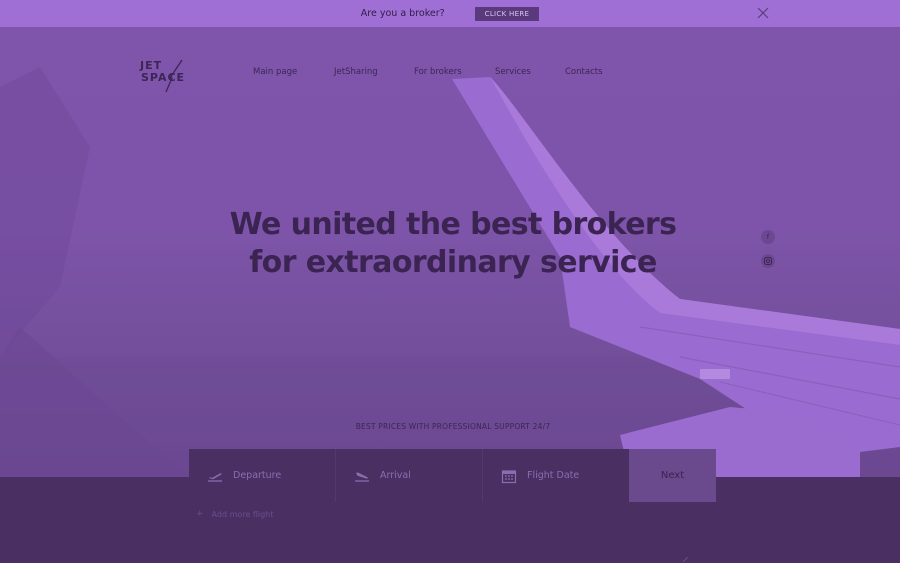  What do you see at coordinates (507, 13) in the screenshot?
I see `click-here-button: CLICK HERE` at bounding box center [507, 13].